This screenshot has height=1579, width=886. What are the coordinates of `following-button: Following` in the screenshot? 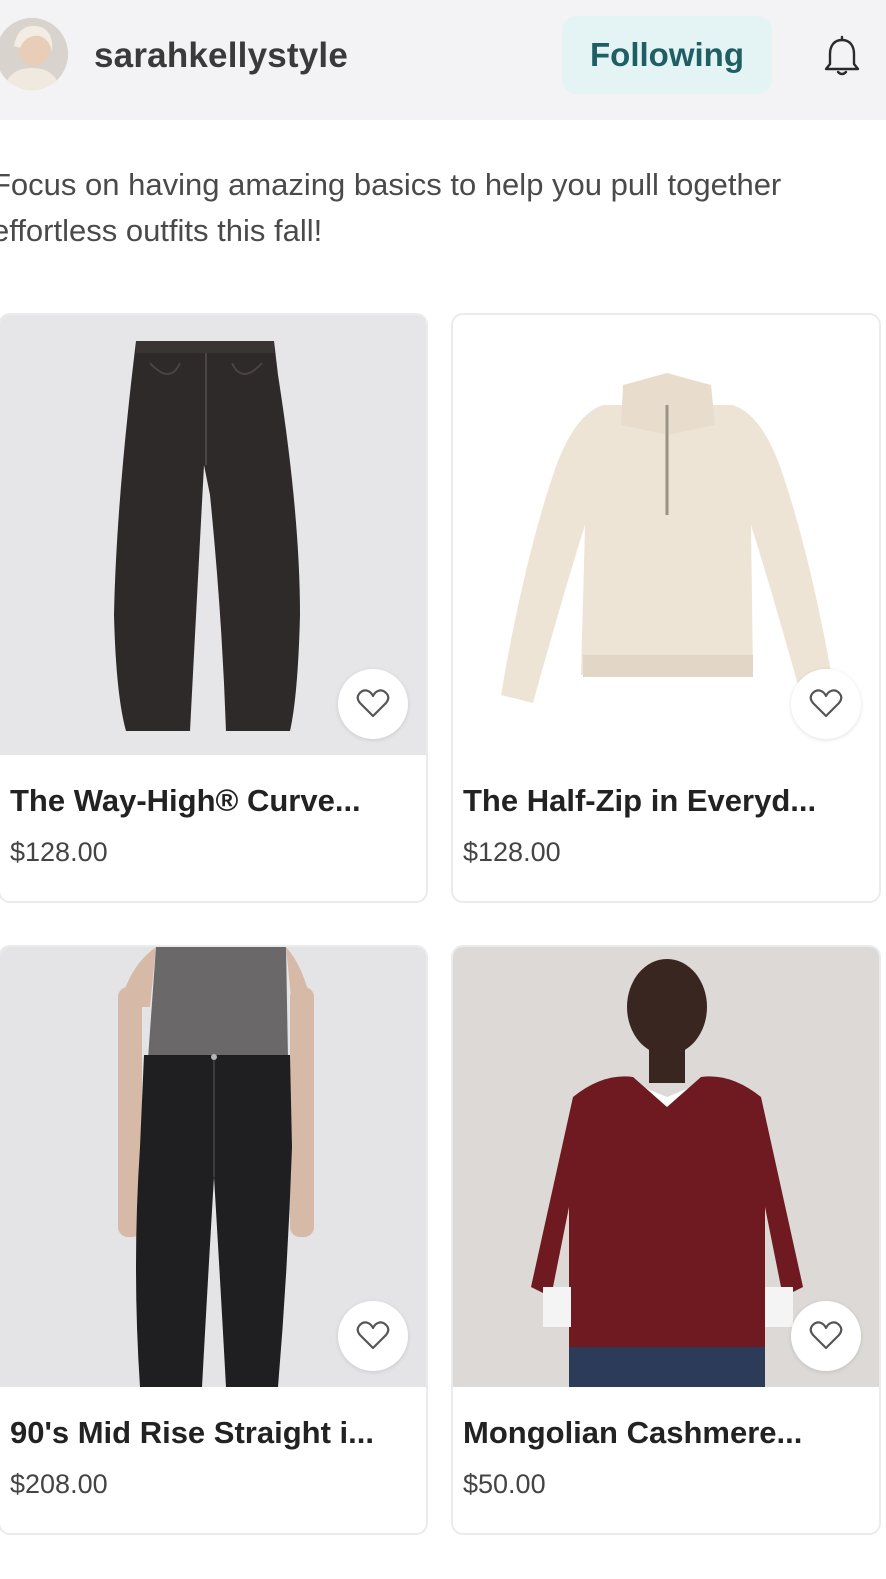 It's located at (667, 55).